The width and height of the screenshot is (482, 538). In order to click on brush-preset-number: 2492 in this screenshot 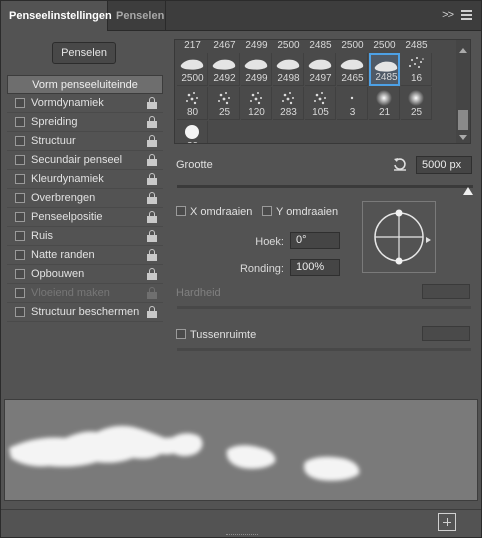, I will do `click(224, 78)`.